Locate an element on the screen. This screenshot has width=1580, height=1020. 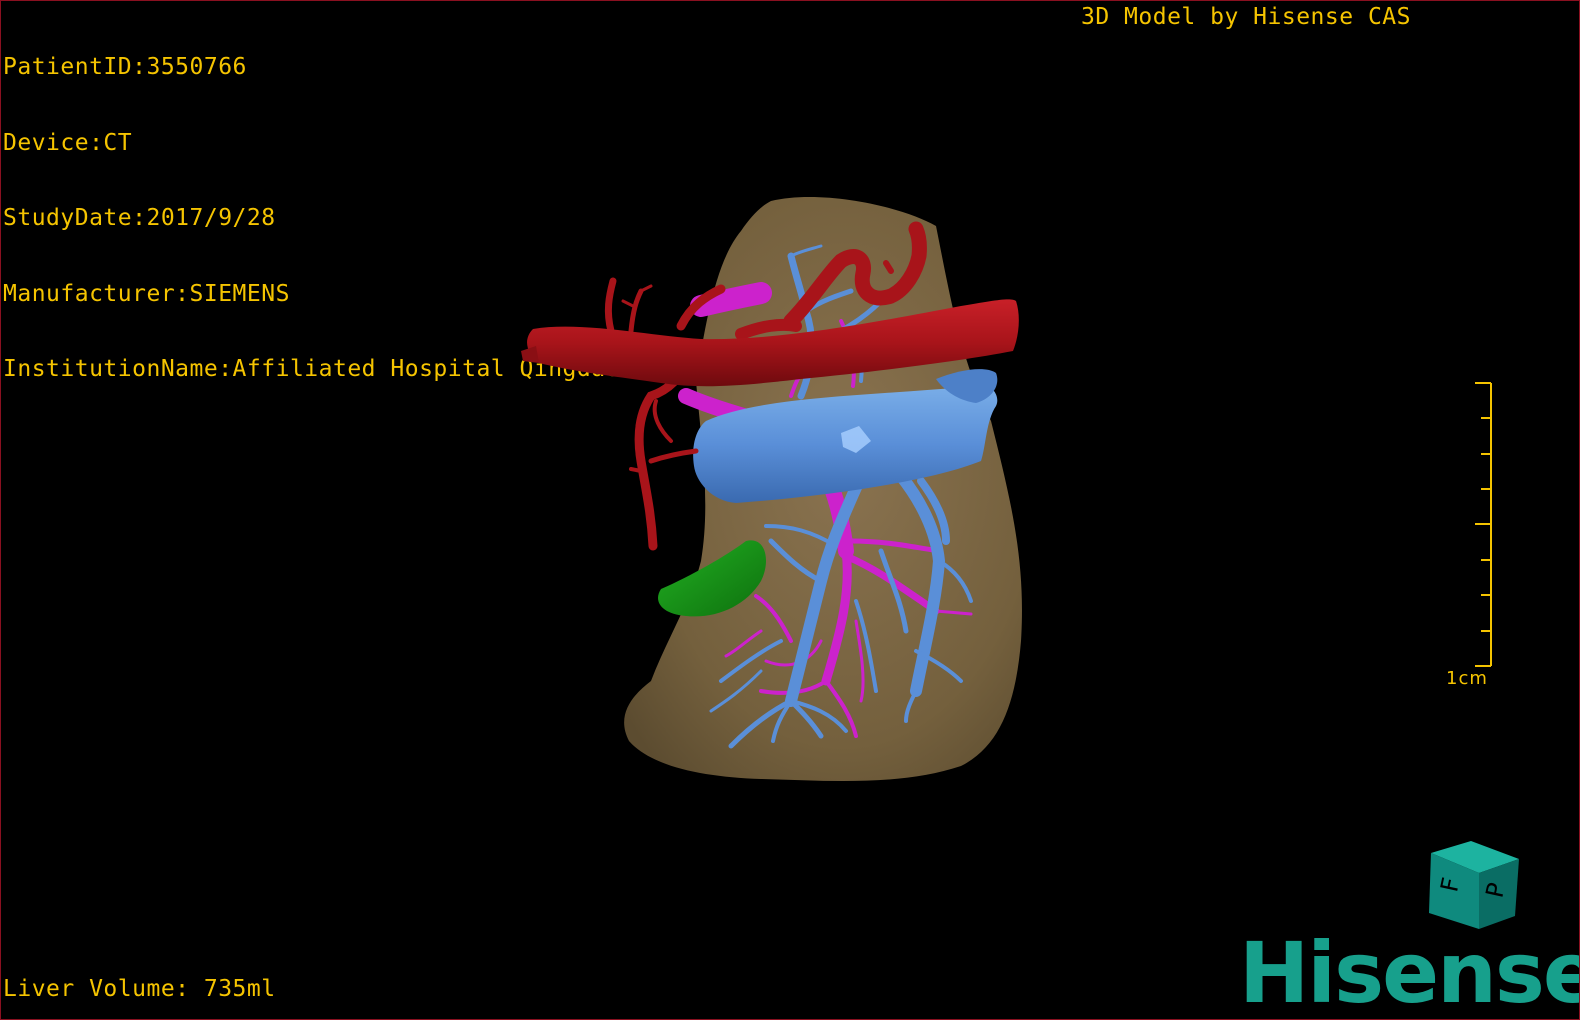
scale-bar-label: 1cm is located at coordinates (1467, 678).